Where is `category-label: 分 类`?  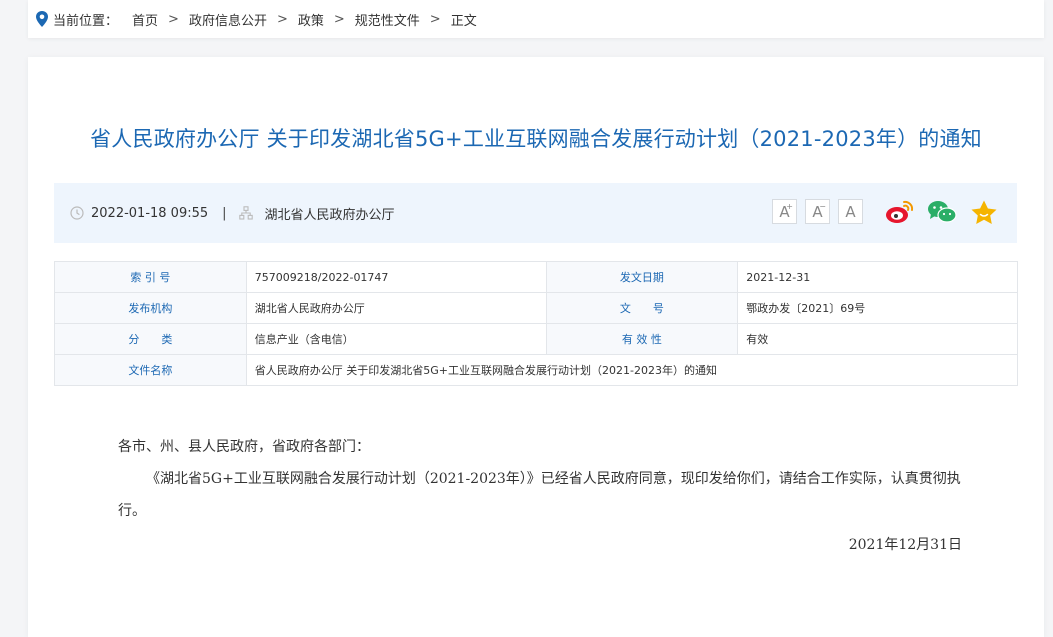
category-label: 分 类 is located at coordinates (150, 339).